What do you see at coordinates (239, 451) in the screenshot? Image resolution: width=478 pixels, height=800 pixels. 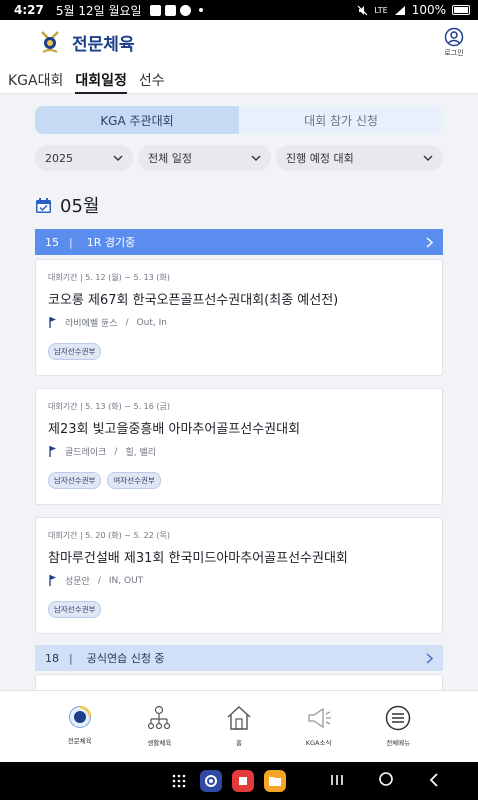 I see `event-venue: 골드레이크 / 힐, 밸리` at bounding box center [239, 451].